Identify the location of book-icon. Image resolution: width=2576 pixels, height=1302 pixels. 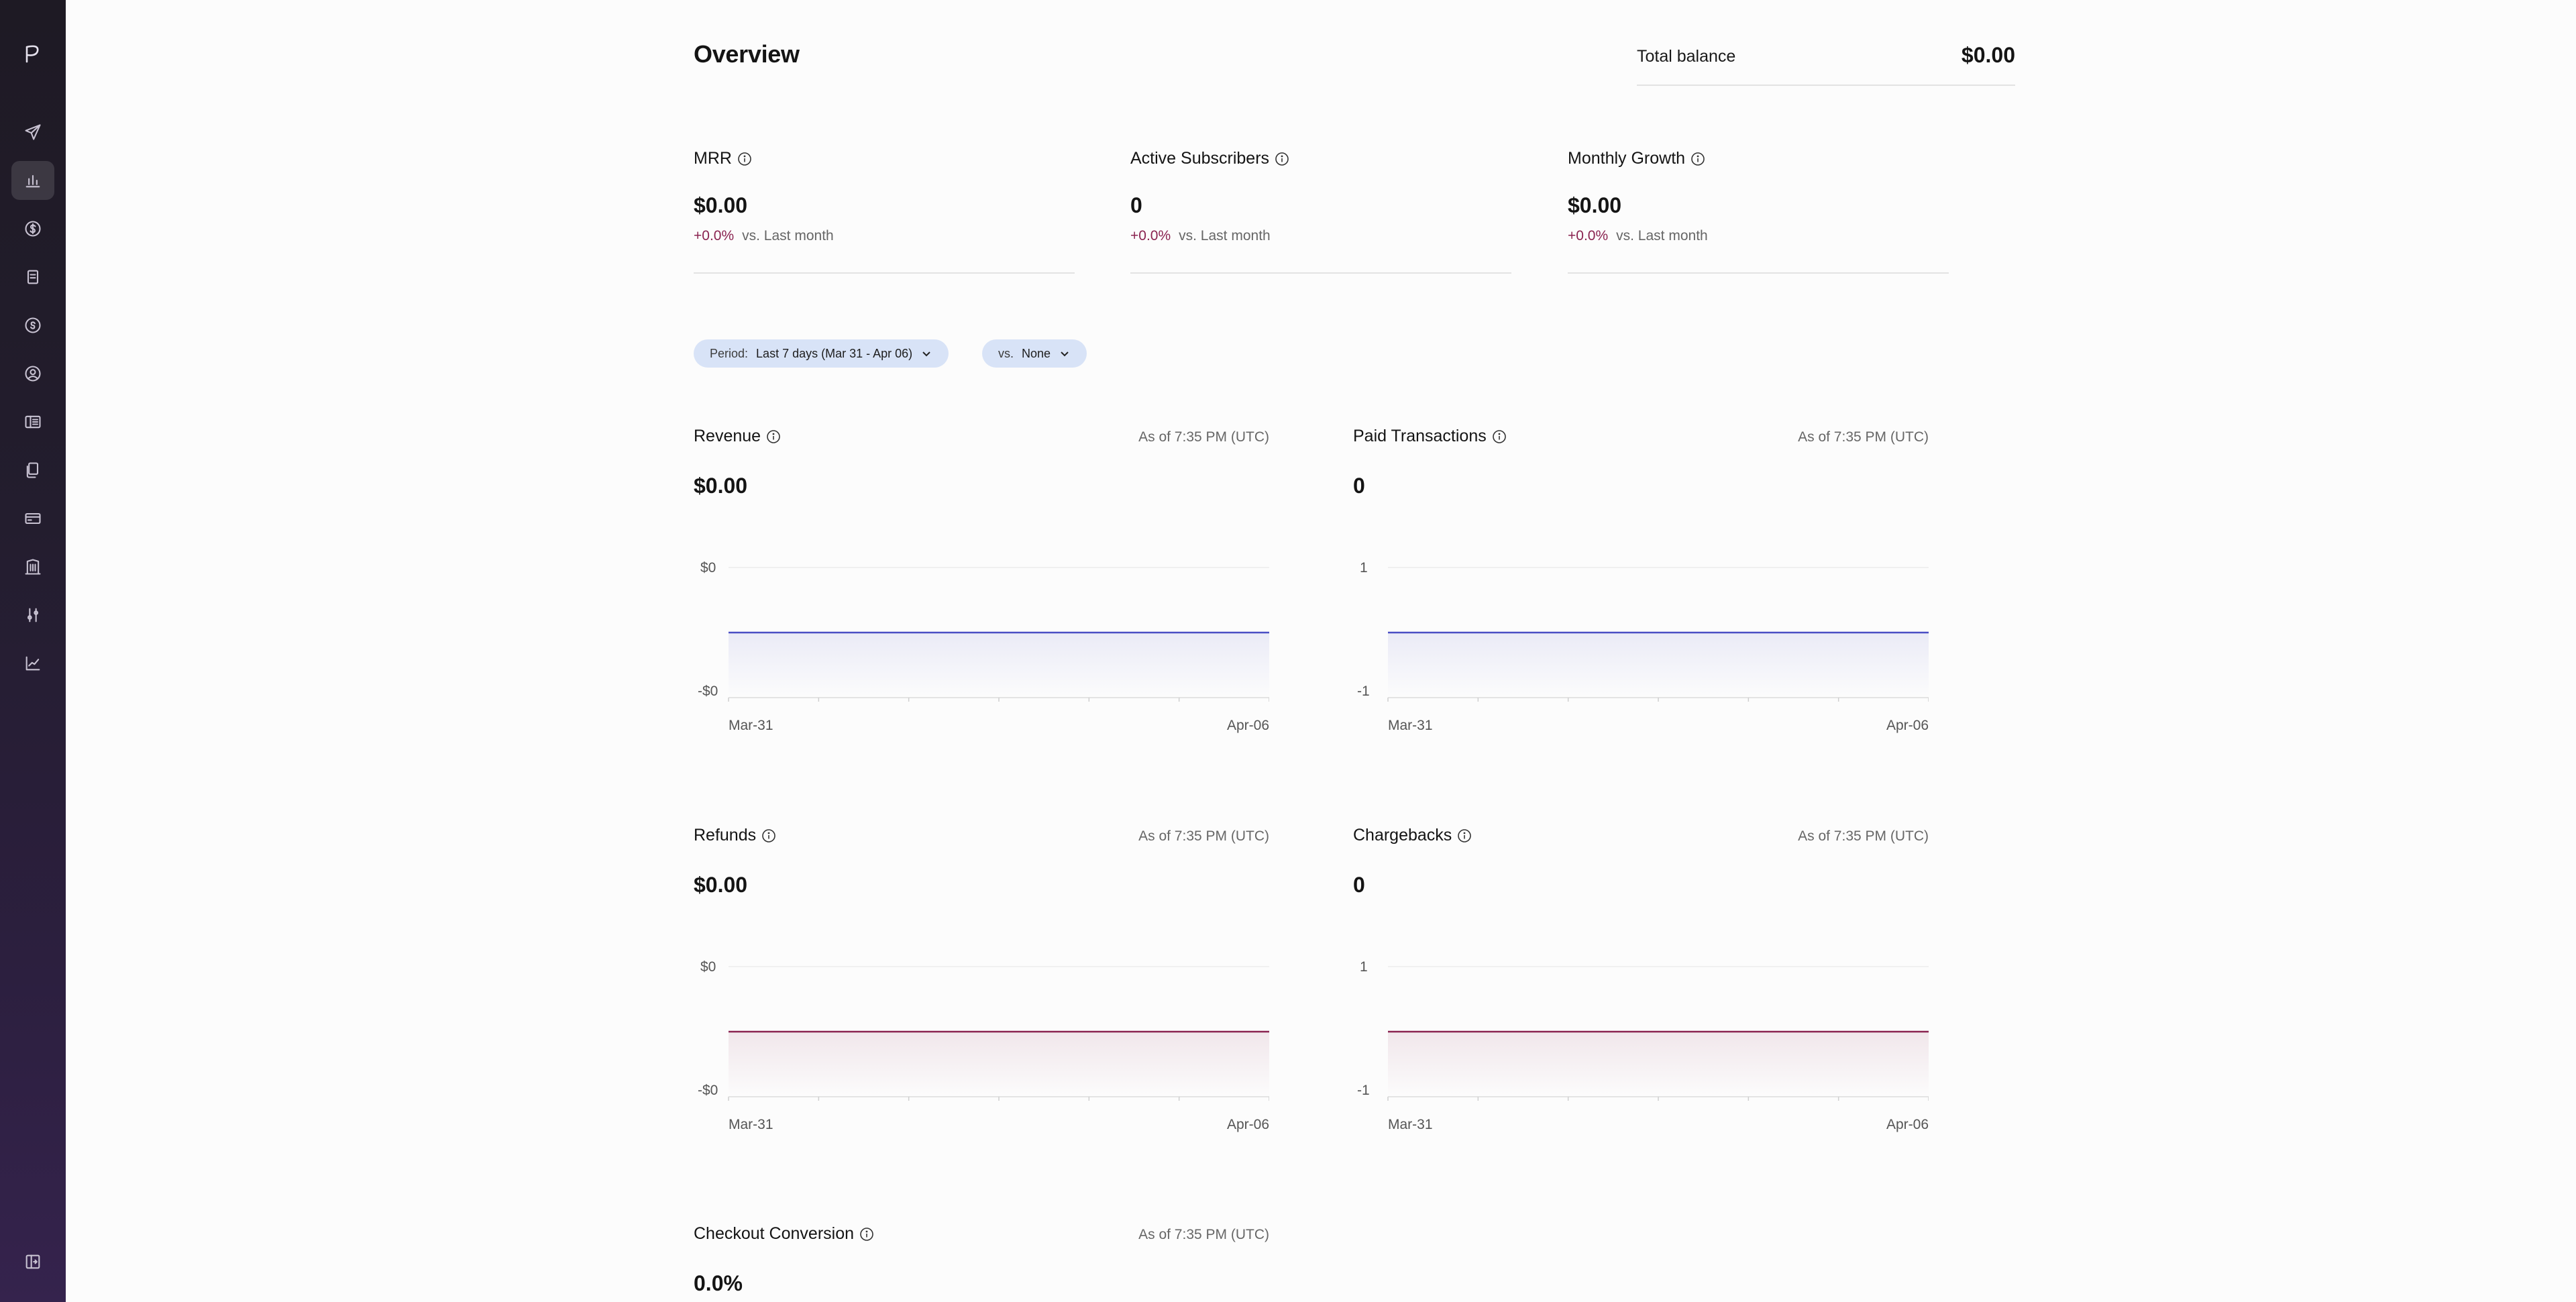
(33, 422).